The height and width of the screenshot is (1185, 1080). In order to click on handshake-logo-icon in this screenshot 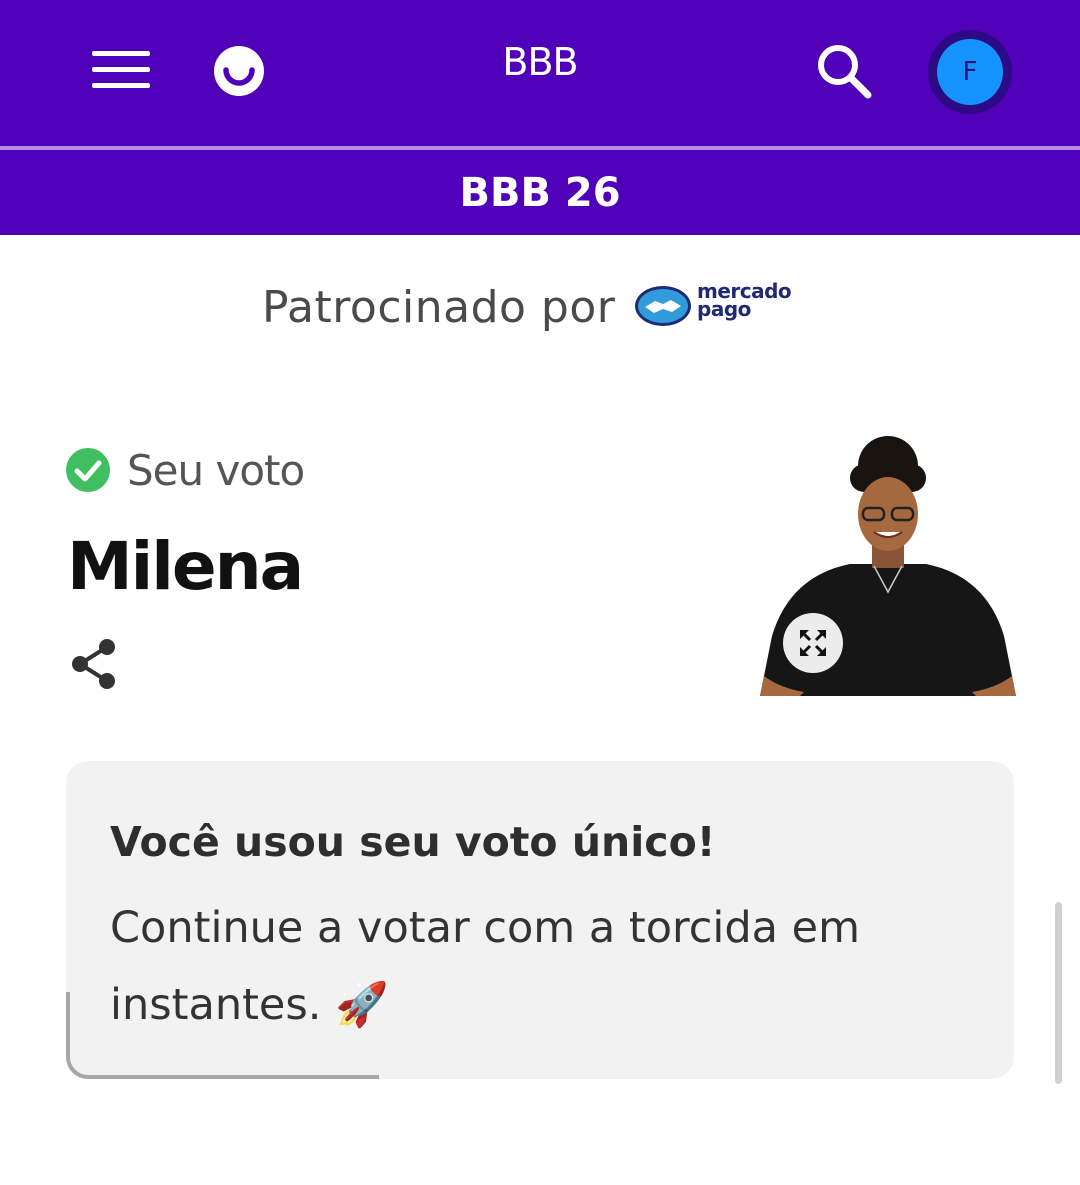, I will do `click(663, 306)`.